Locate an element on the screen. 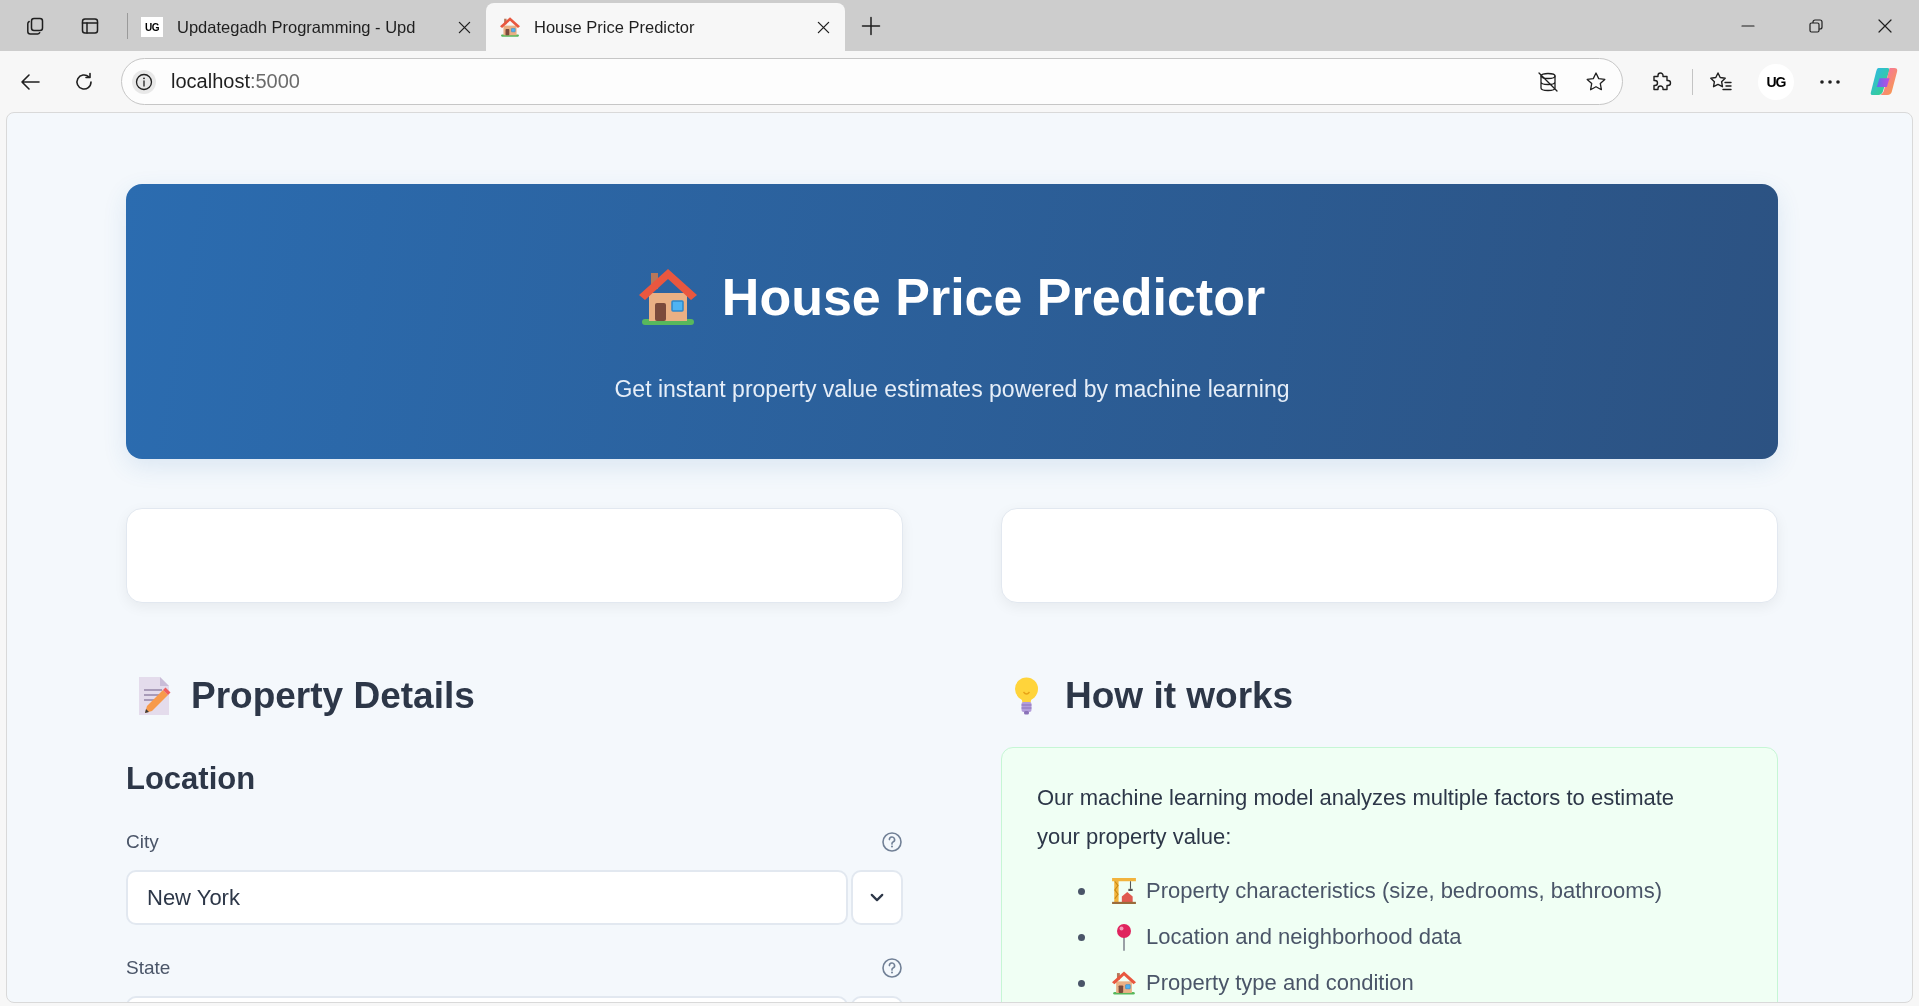 The image size is (1919, 1006). copilot-icon is located at coordinates (1884, 81).